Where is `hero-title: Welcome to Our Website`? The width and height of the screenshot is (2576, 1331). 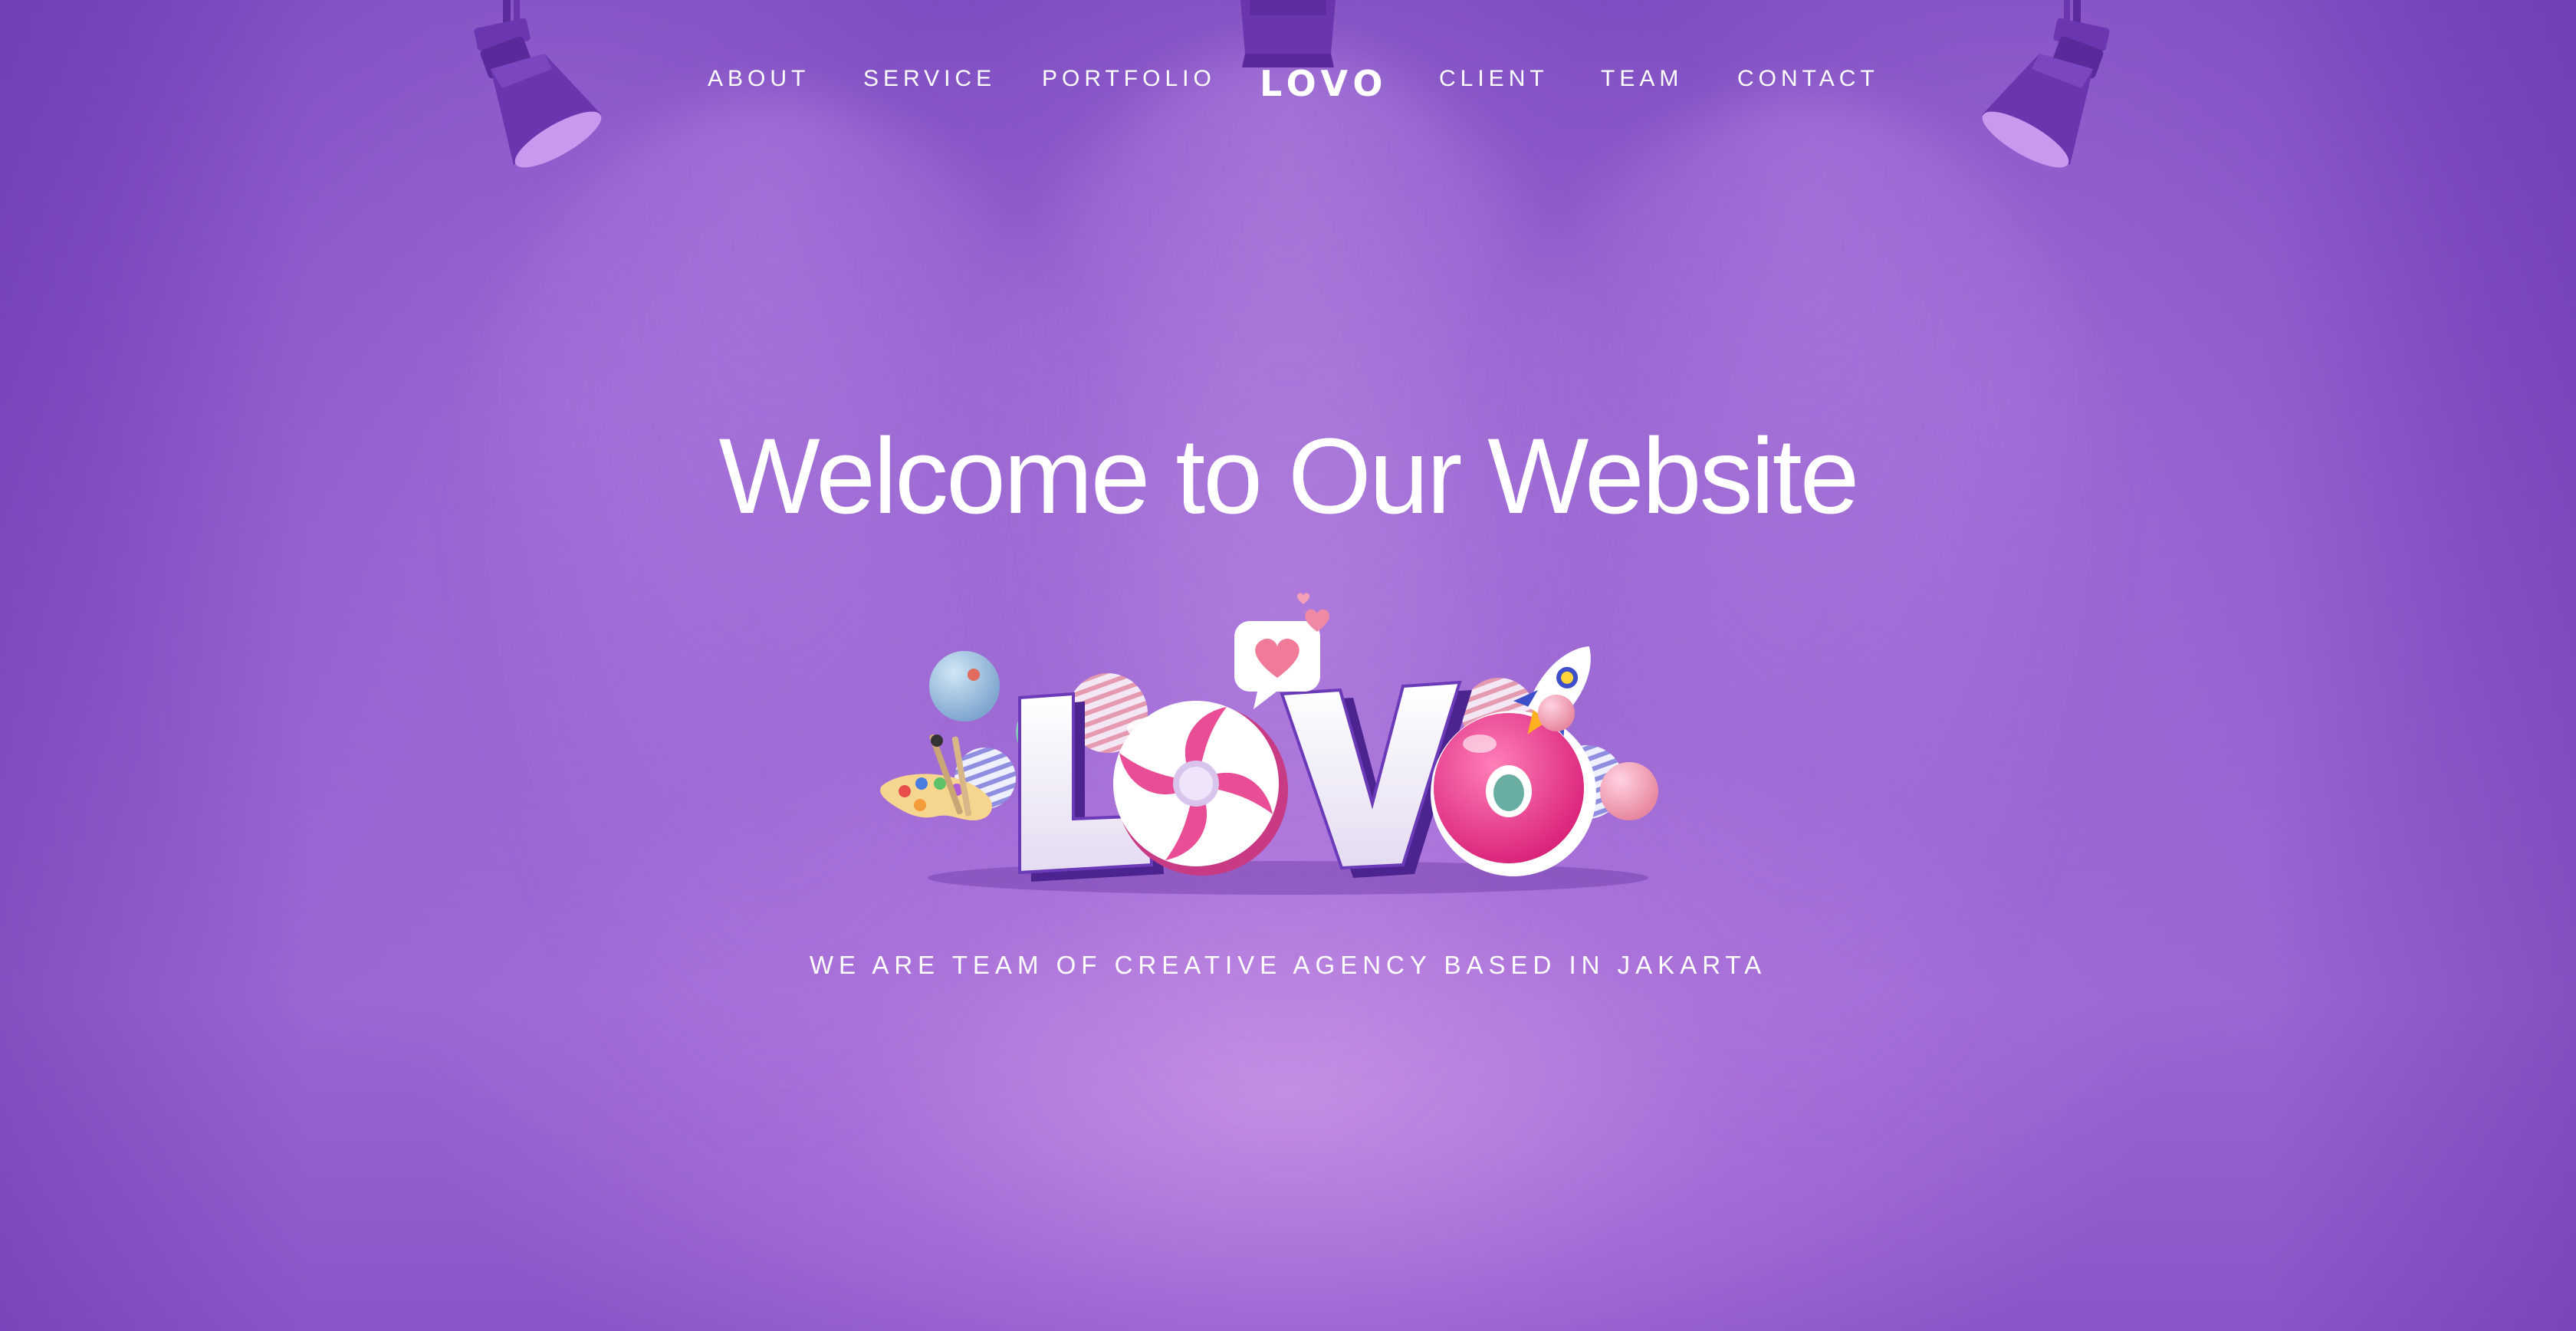
hero-title: Welcome to Our Website is located at coordinates (1289, 476).